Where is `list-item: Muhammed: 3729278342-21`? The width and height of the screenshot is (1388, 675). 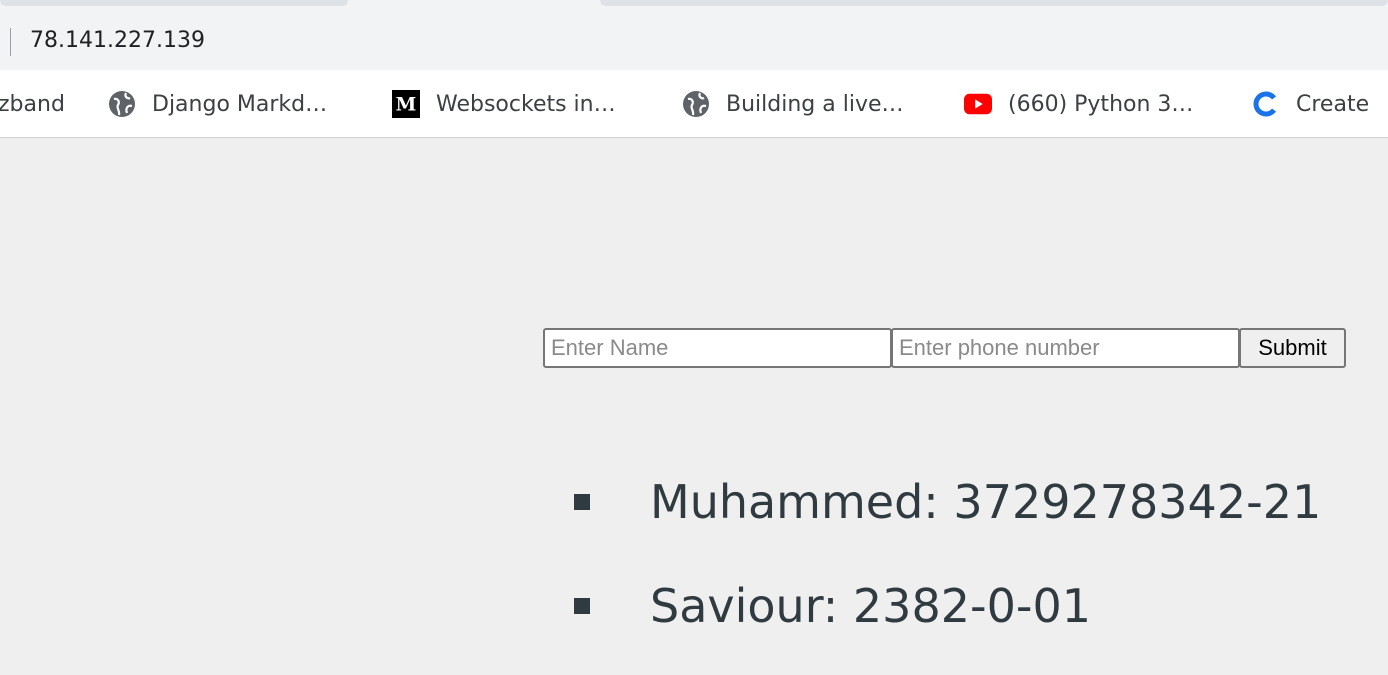
list-item: Muhammed: 3729278342-21 is located at coordinates (947, 502).